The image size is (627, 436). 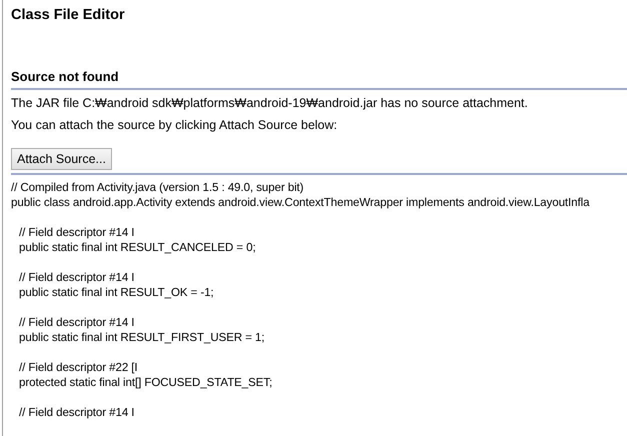 I want to click on editor-title: Class File Editor, so click(x=68, y=15).